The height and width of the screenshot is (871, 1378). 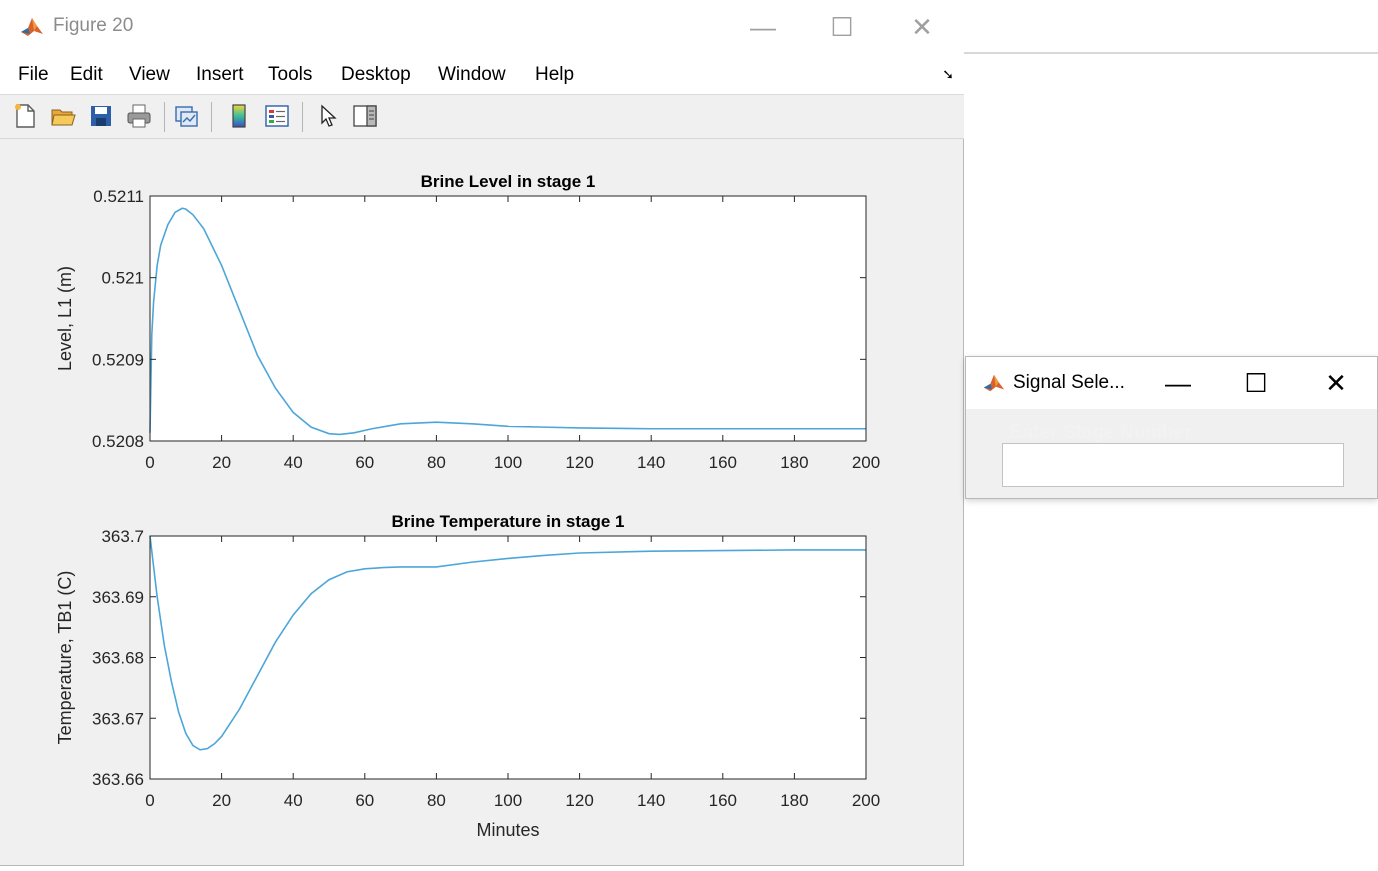 What do you see at coordinates (25, 116) in the screenshot?
I see `new-figure-icon` at bounding box center [25, 116].